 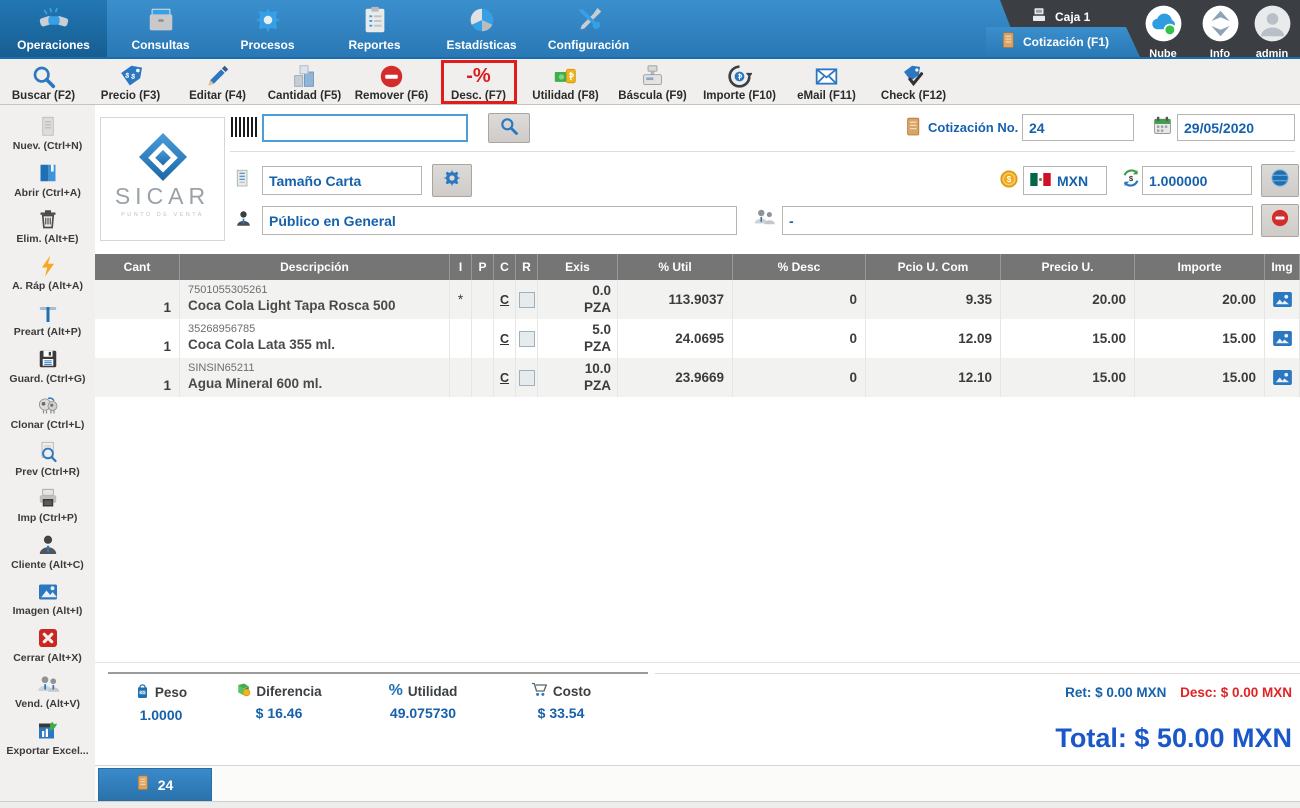 What do you see at coordinates (267, 28) in the screenshot?
I see `menu-item-procesos: Procesos` at bounding box center [267, 28].